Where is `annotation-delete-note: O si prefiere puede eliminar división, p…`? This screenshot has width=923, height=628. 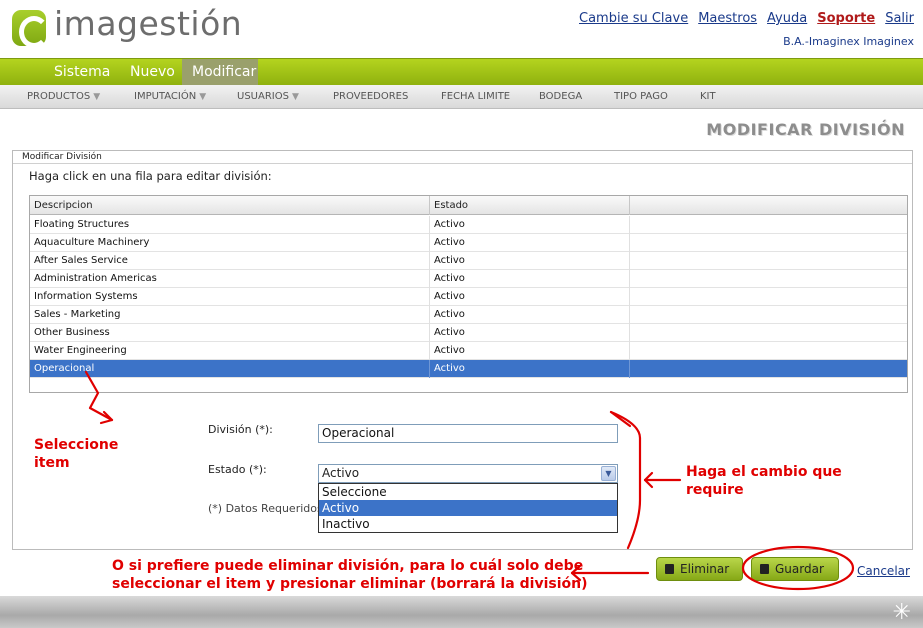
annotation-delete-note: O si prefiere puede eliminar división, p… is located at coordinates (348, 576).